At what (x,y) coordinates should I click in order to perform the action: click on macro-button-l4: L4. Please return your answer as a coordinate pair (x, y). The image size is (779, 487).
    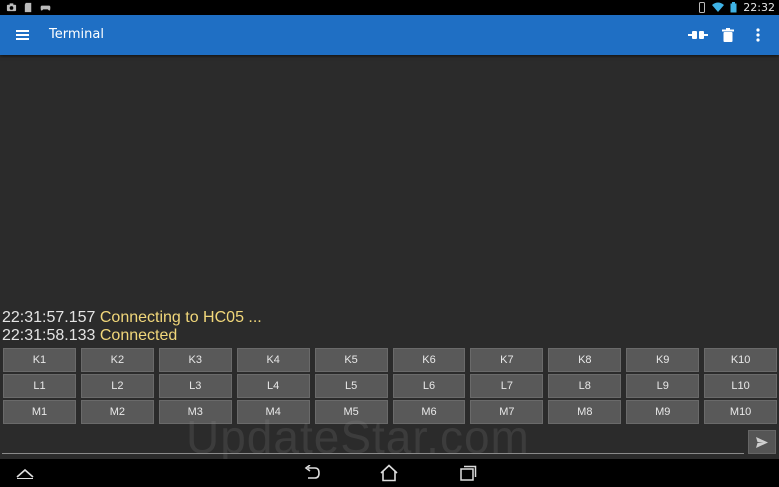
    Looking at the image, I should click on (273, 386).